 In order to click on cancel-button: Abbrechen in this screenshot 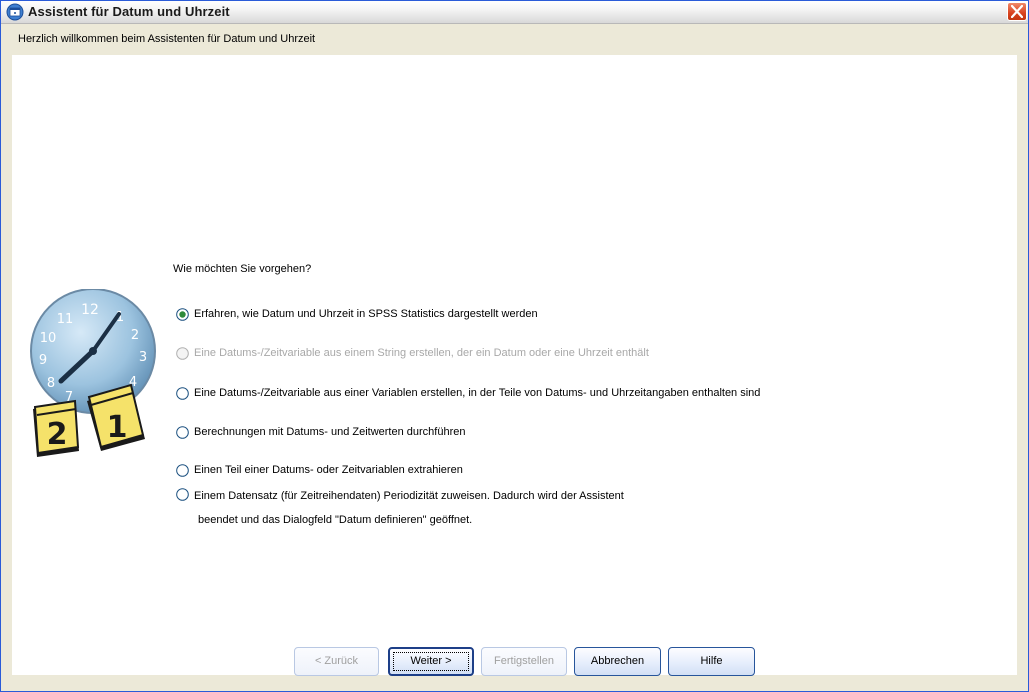, I will do `click(617, 661)`.